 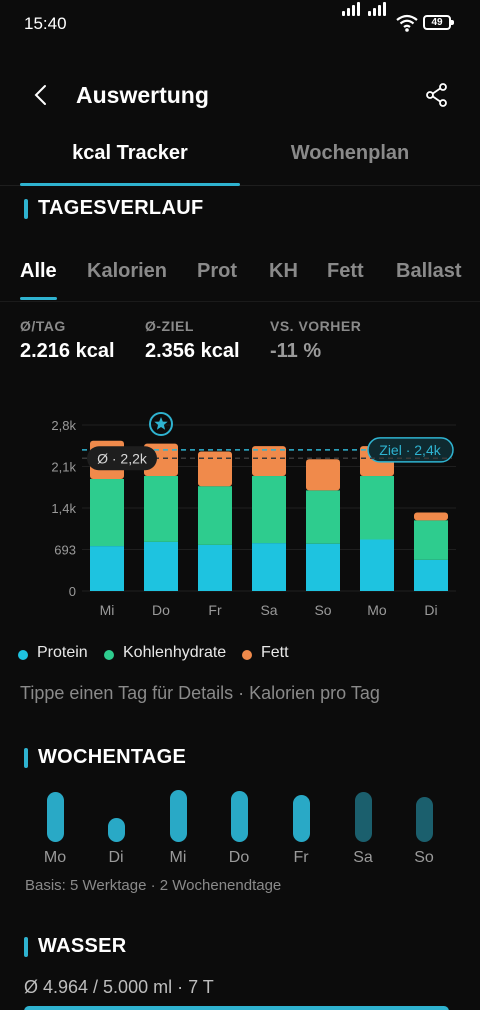 I want to click on x-tick-label: Mo, so click(x=377, y=610).